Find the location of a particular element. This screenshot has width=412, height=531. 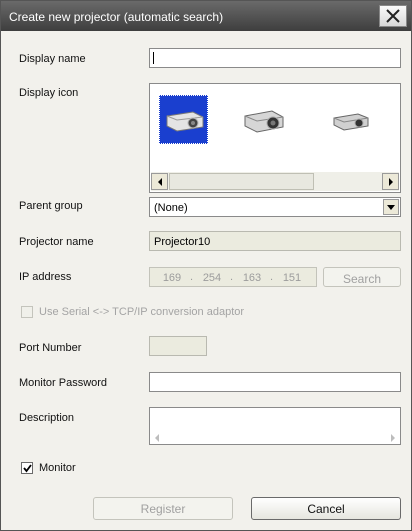

parent-group-label: Parent group is located at coordinates (51, 206).